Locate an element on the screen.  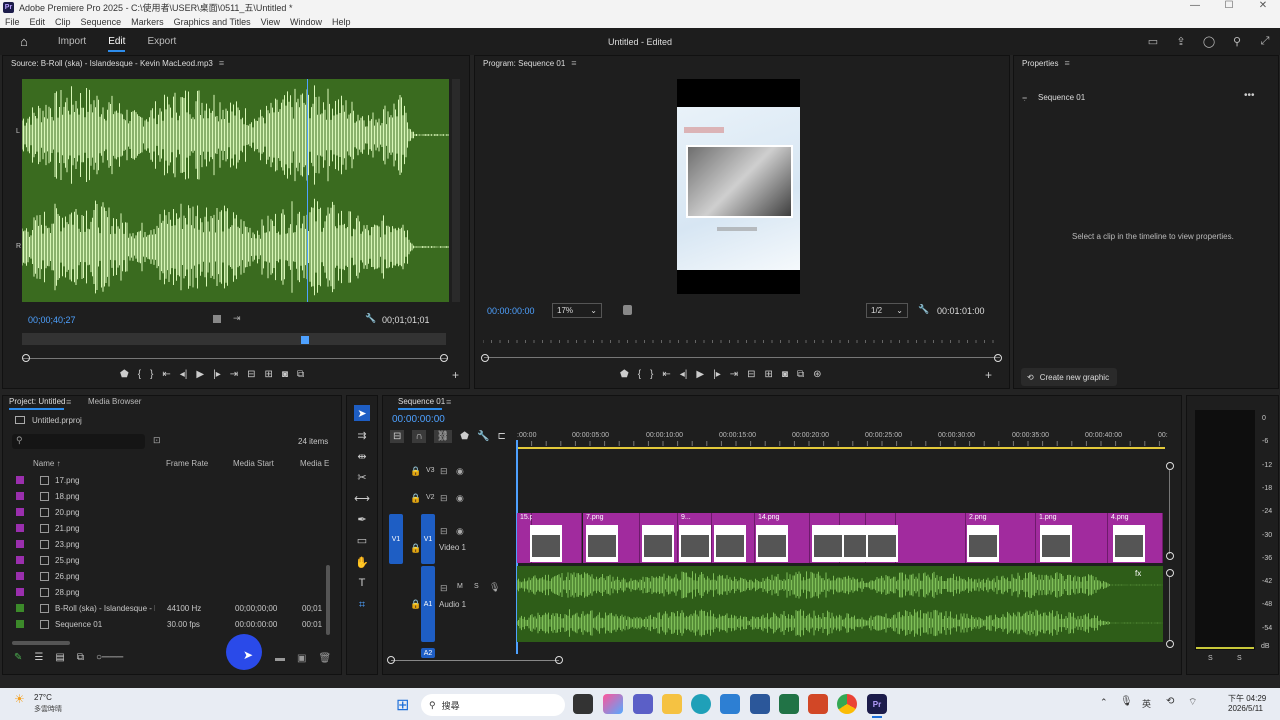
list-item: 21.png is located at coordinates (175, 528).